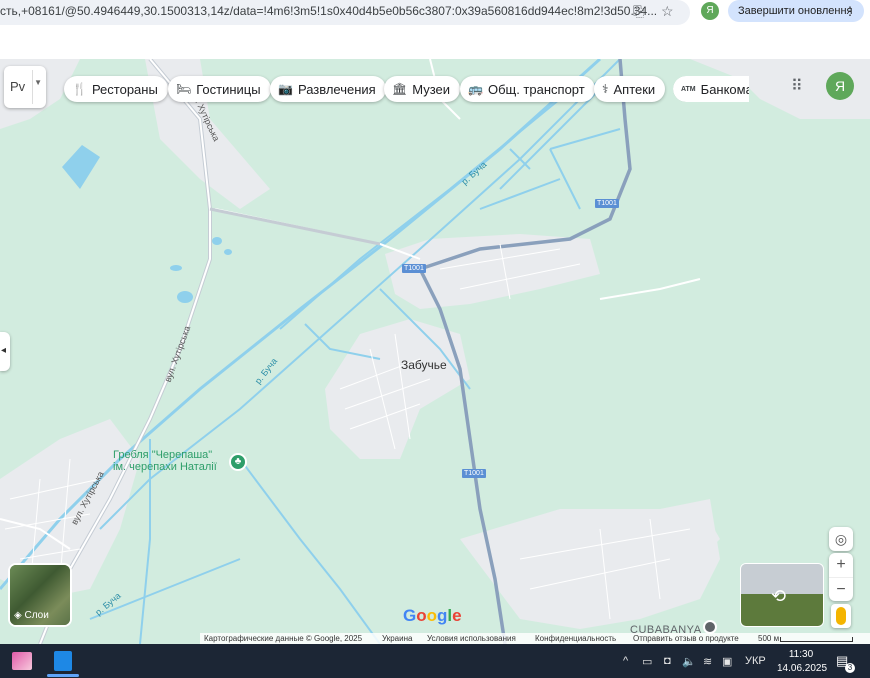 This screenshot has height=678, width=870. What do you see at coordinates (650, 289) in the screenshot?
I see `road-east-minor` at bounding box center [650, 289].